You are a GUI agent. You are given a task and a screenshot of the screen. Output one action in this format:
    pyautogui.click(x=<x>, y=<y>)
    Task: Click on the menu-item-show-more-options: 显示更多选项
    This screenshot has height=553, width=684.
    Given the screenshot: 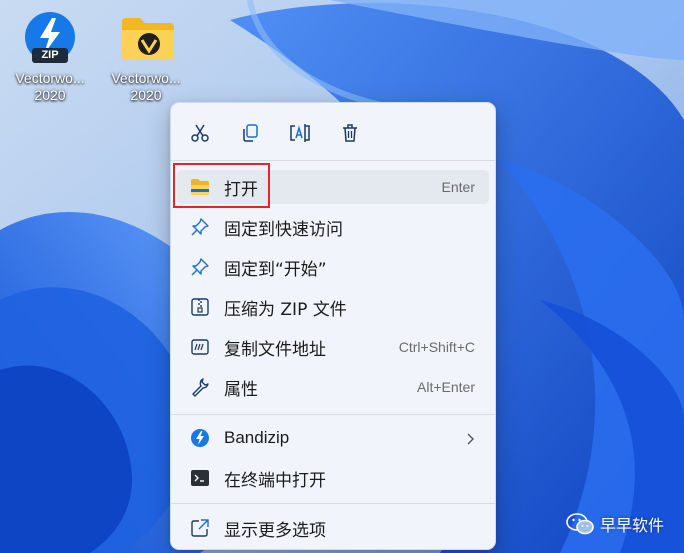 What is the action you would take?
    pyautogui.click(x=333, y=528)
    